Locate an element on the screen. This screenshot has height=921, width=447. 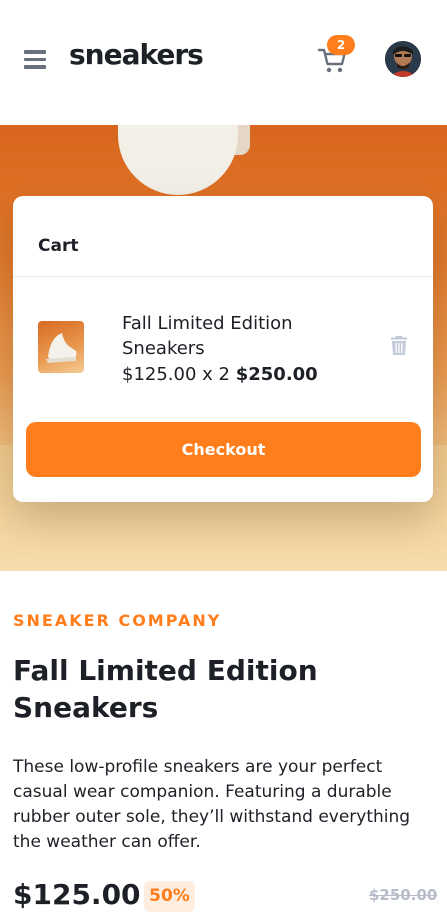
cart-item-unit-price: $125.00 x 2 is located at coordinates (176, 374).